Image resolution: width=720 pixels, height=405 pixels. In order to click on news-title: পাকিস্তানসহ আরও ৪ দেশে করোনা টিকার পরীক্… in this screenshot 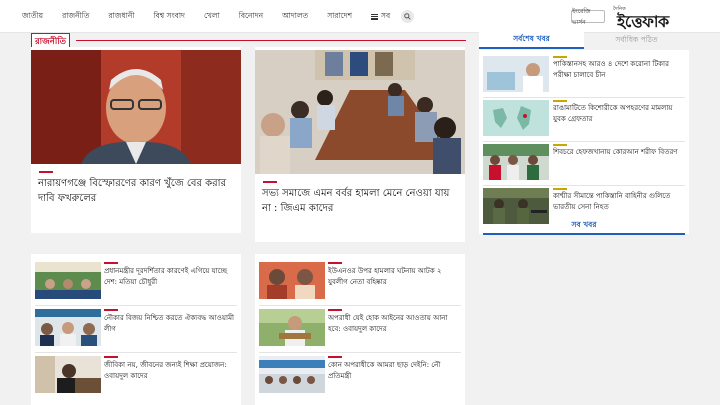, I will do `click(619, 70)`.